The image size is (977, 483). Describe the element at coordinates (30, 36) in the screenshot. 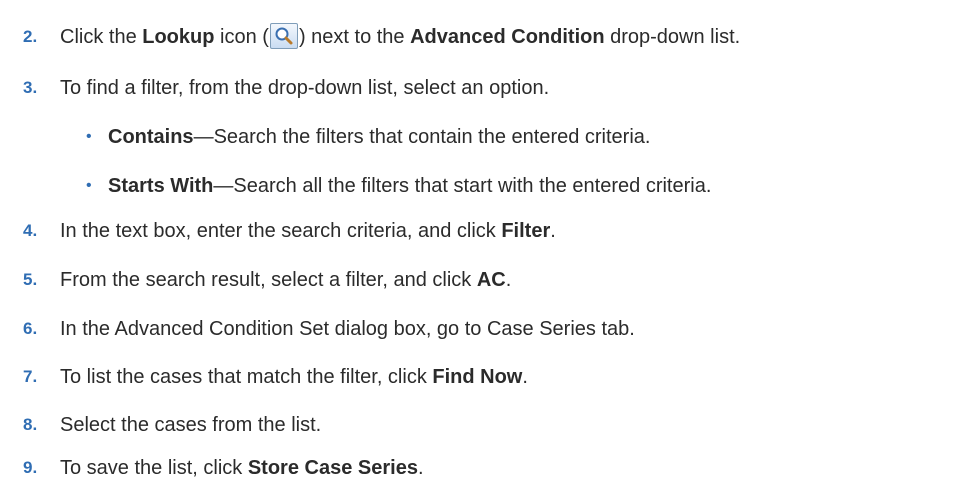

I see `step-number: 2.` at that location.